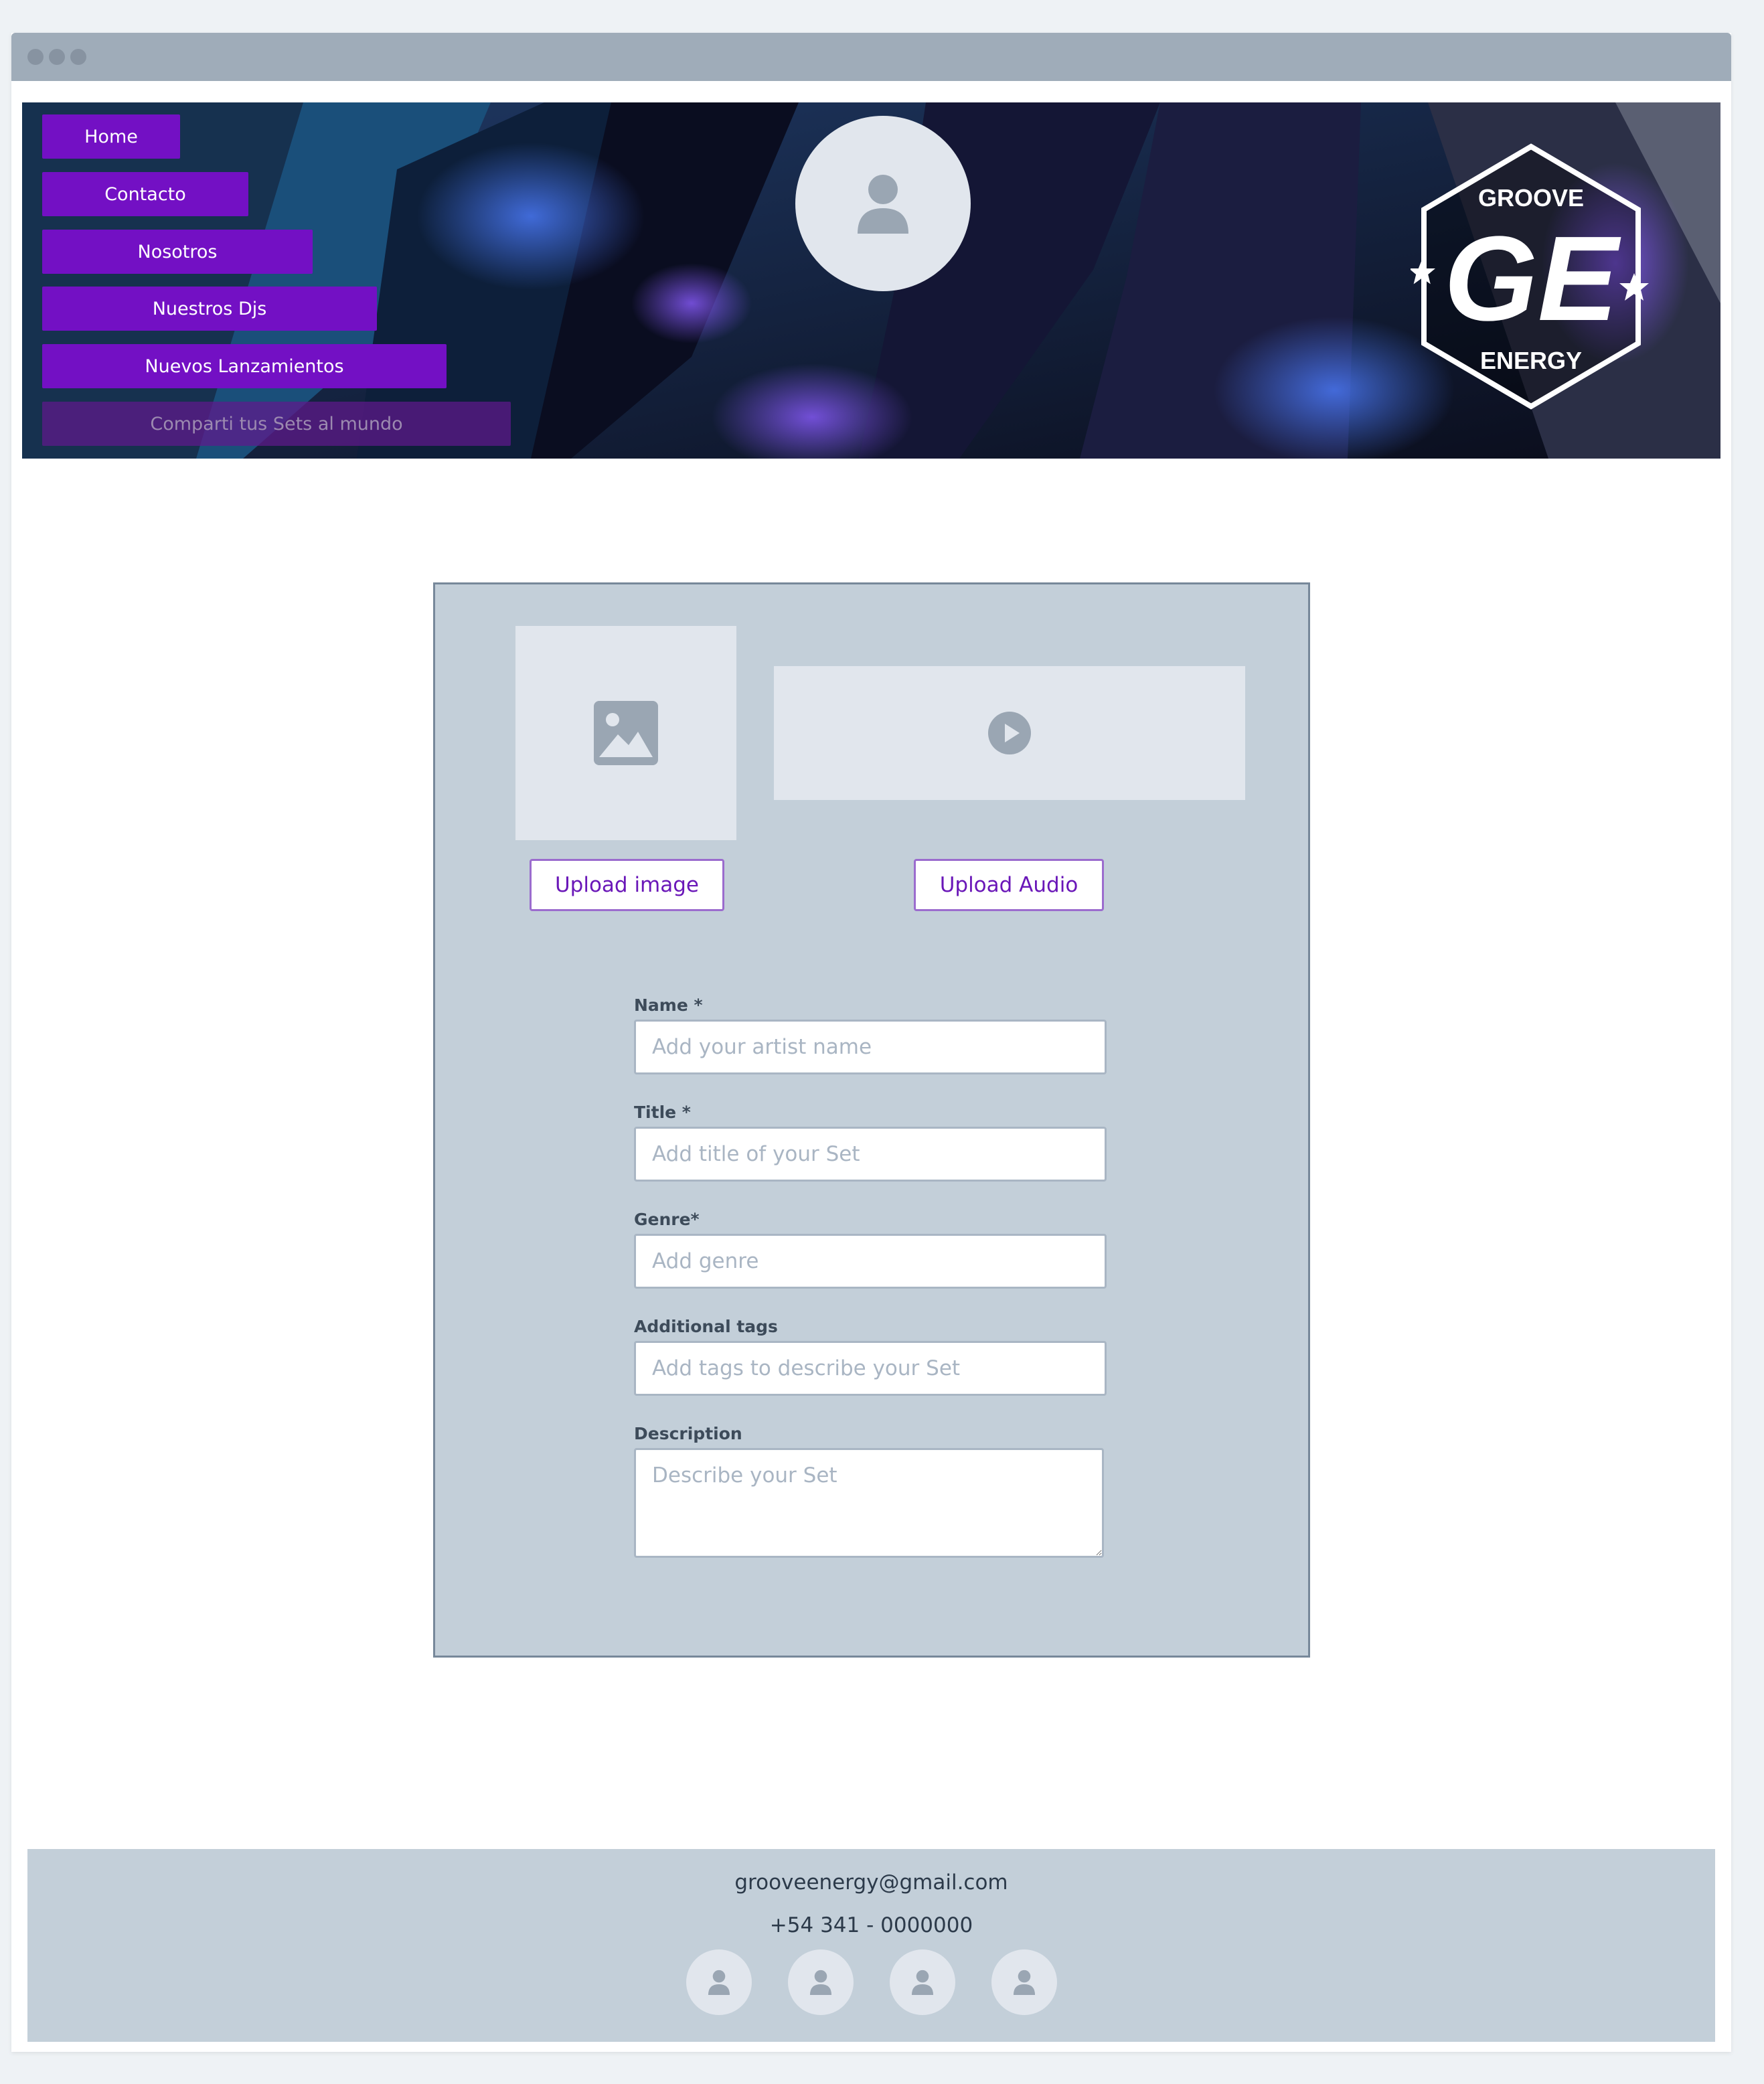  I want to click on description-label: Description, so click(688, 1433).